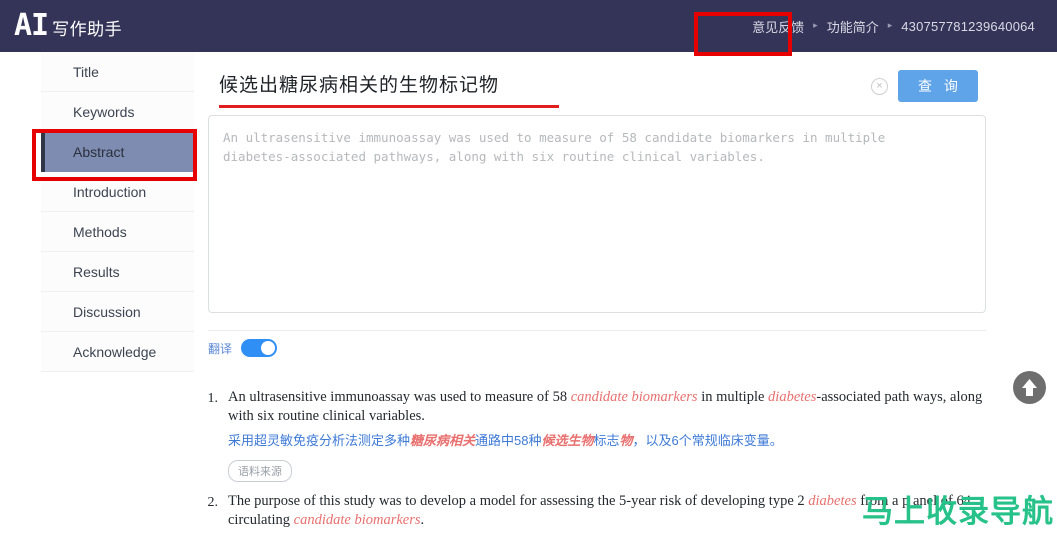 Image resolution: width=1057 pixels, height=540 pixels. What do you see at coordinates (597, 330) in the screenshot?
I see `section-divider` at bounding box center [597, 330].